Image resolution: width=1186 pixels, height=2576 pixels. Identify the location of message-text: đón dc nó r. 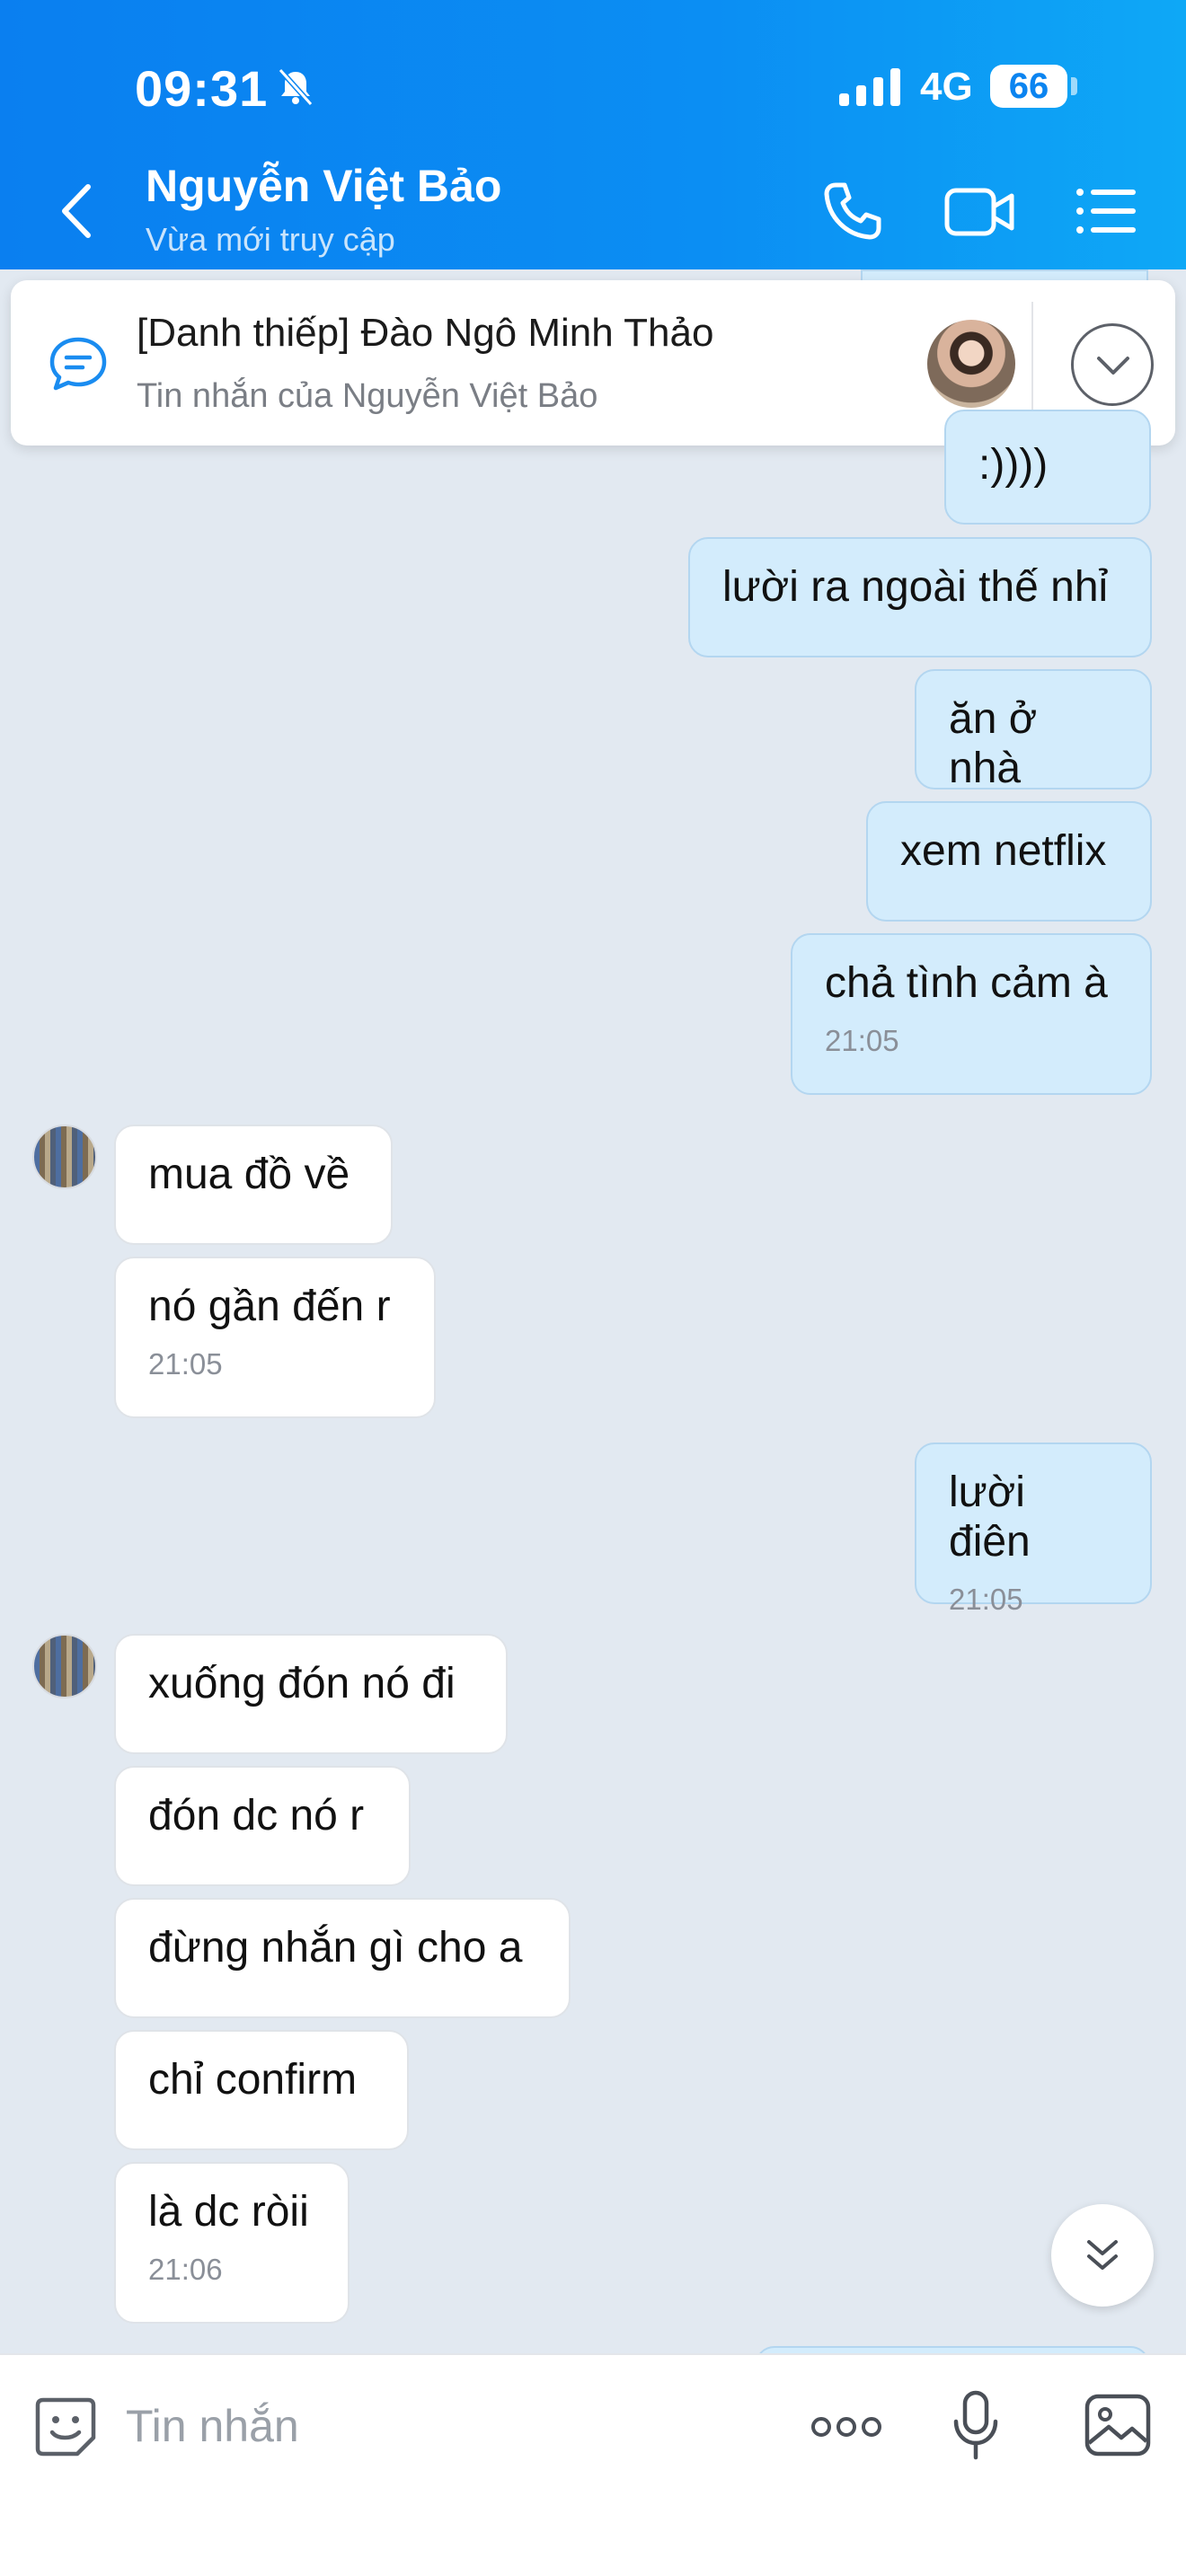
(256, 1815).